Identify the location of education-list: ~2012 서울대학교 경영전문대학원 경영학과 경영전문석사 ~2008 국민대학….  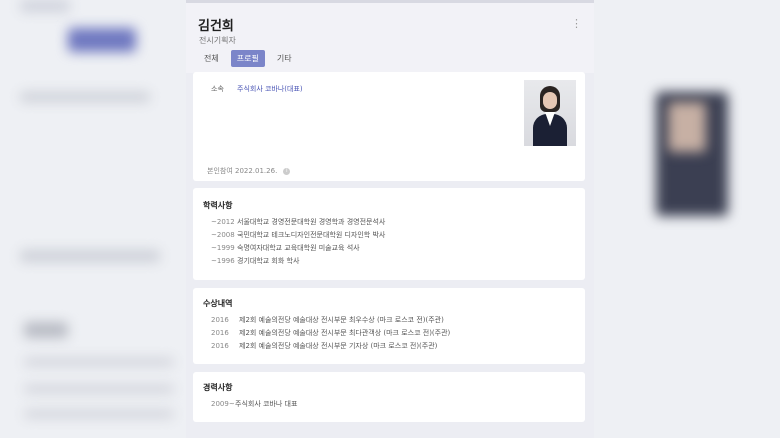
(298, 242).